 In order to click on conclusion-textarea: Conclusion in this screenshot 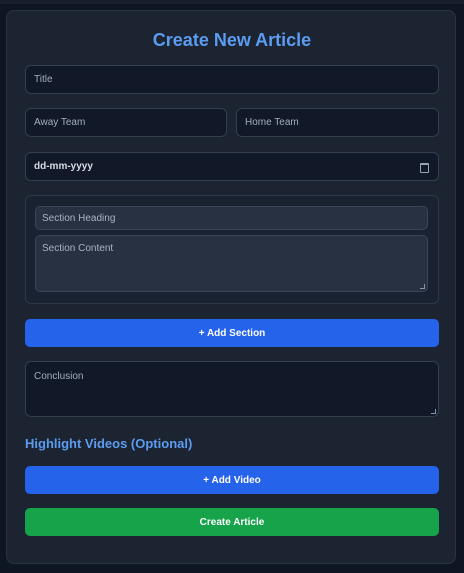, I will do `click(232, 389)`.